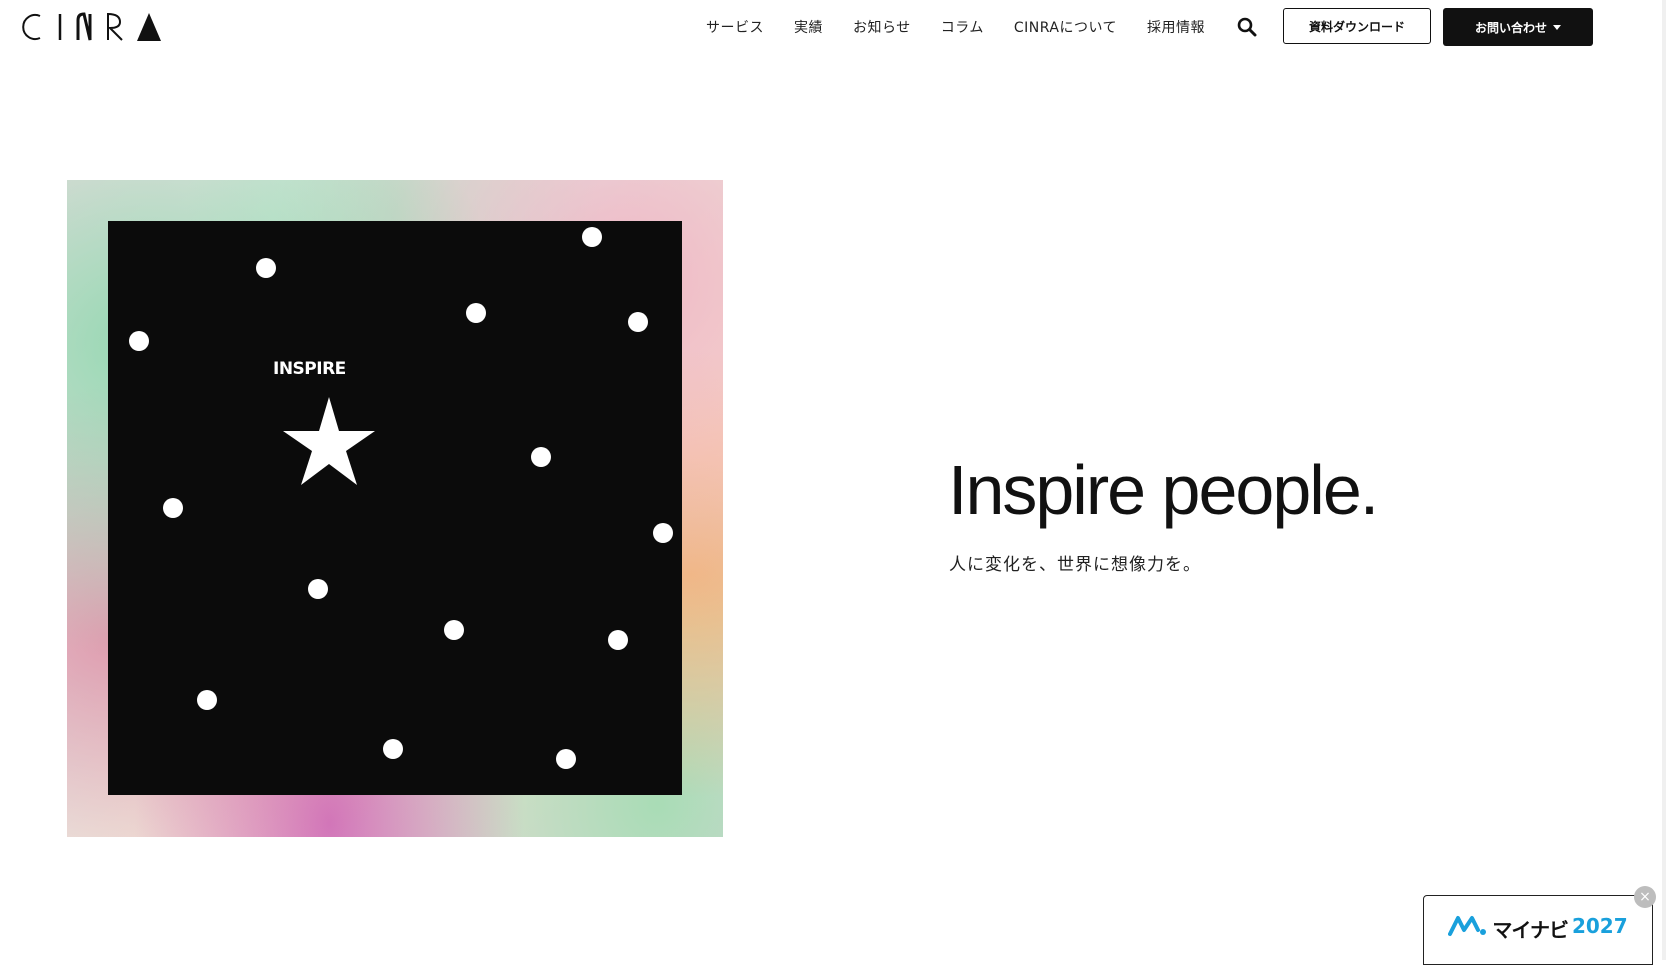 The width and height of the screenshot is (1666, 965). I want to click on search-icon, so click(1247, 27).